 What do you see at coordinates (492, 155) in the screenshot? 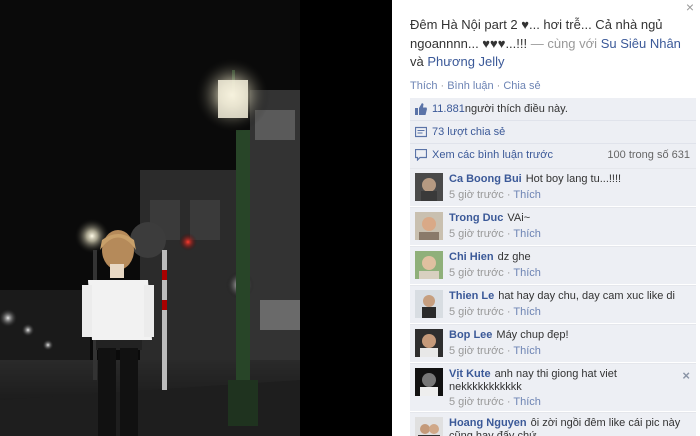
I see `view-previous-comments-link: Xem các bình luận trước` at bounding box center [492, 155].